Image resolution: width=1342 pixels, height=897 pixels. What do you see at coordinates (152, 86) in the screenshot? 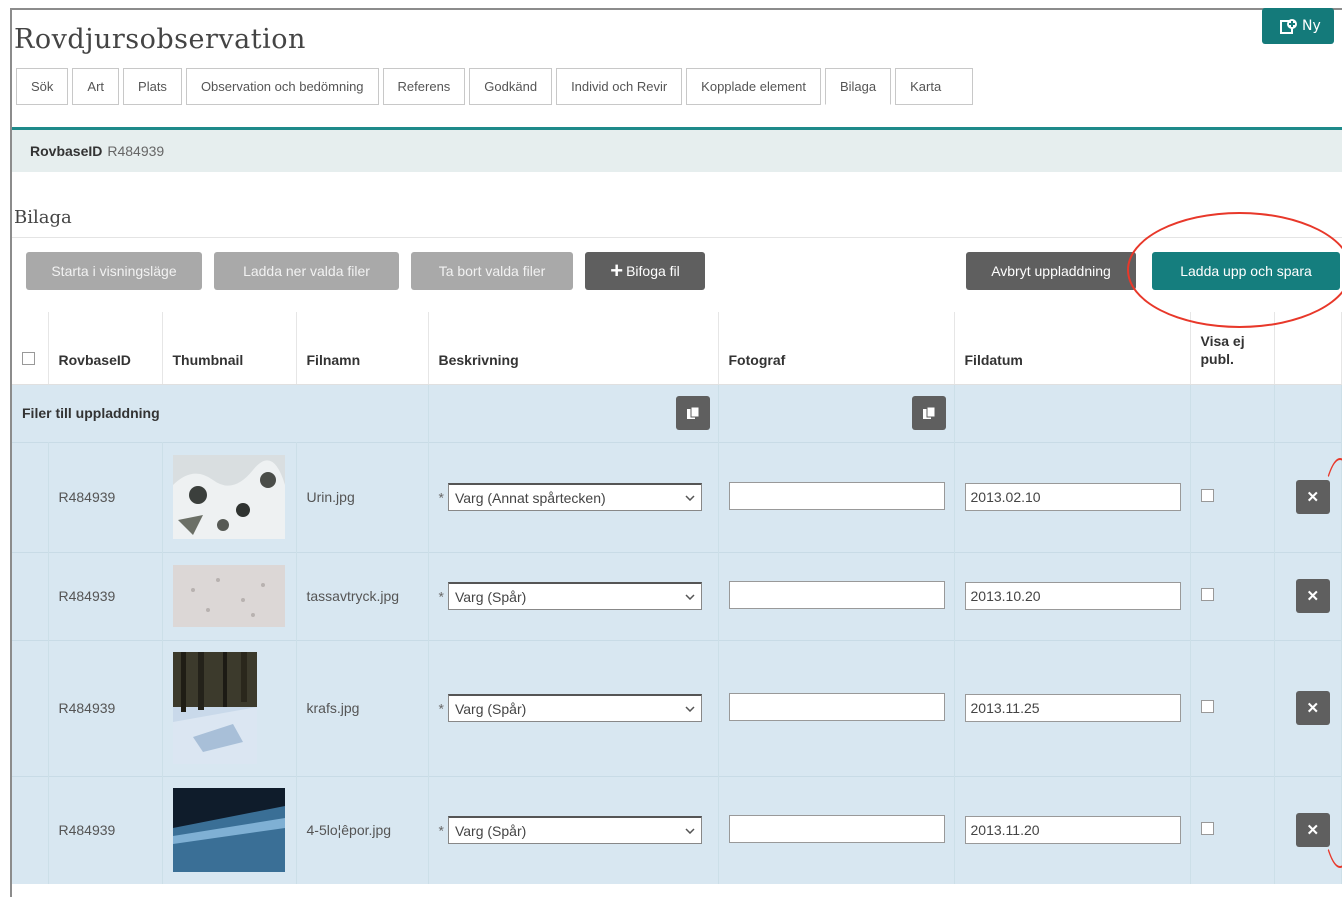
I see `tab-plats: Plats` at bounding box center [152, 86].